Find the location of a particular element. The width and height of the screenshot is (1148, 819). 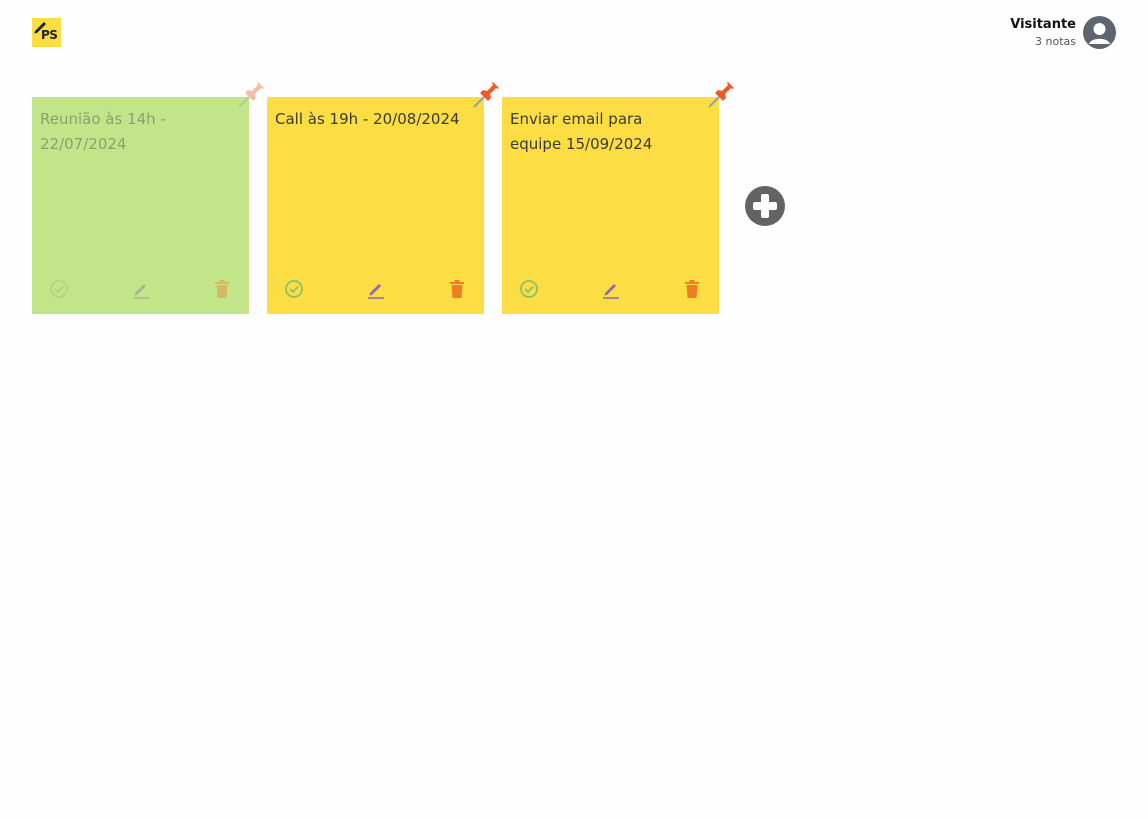

user-info: Visitante 3 notas is located at coordinates (1063, 32).